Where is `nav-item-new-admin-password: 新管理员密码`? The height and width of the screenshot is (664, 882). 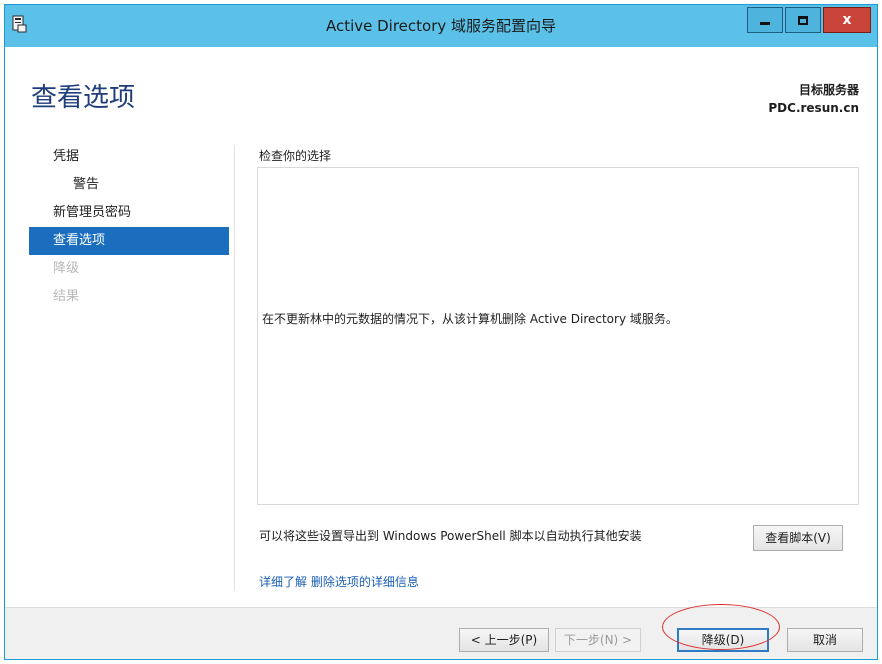 nav-item-new-admin-password: 新管理员密码 is located at coordinates (129, 213).